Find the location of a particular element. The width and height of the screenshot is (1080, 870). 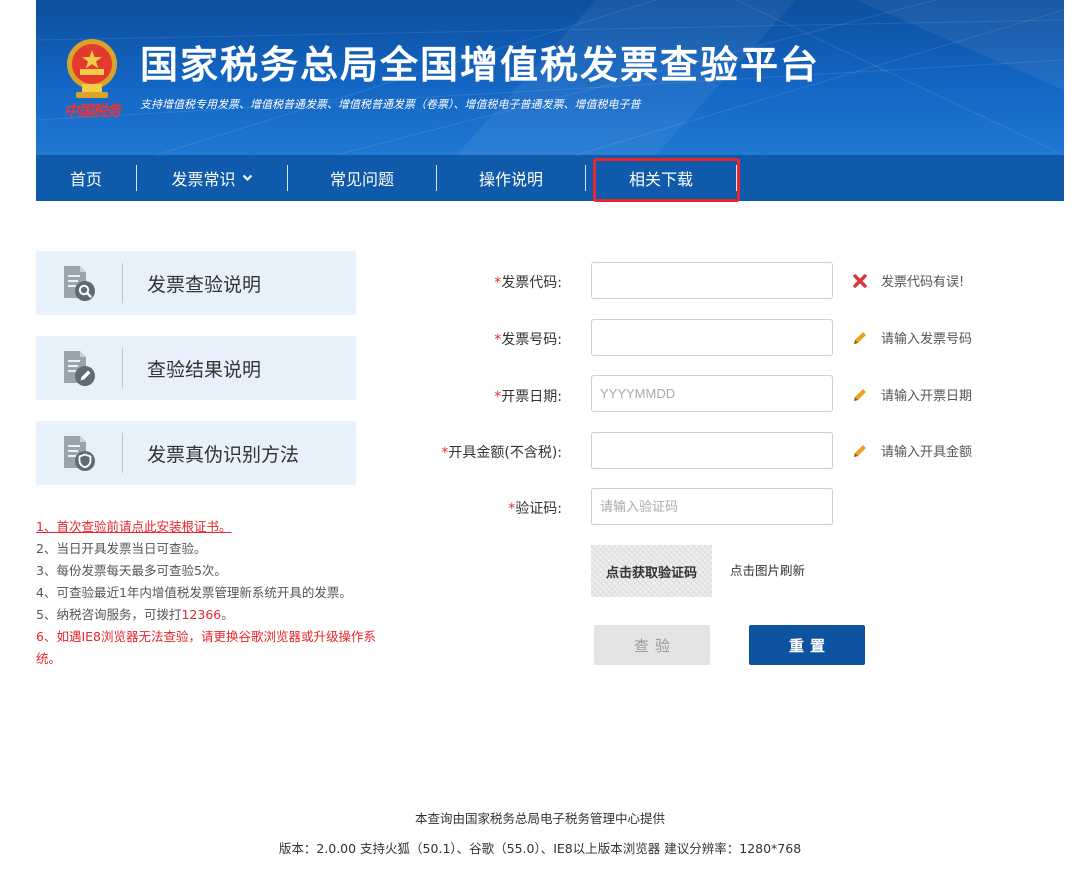

invoice-number-hint-text: 请输入发票号码 is located at coordinates (927, 339).